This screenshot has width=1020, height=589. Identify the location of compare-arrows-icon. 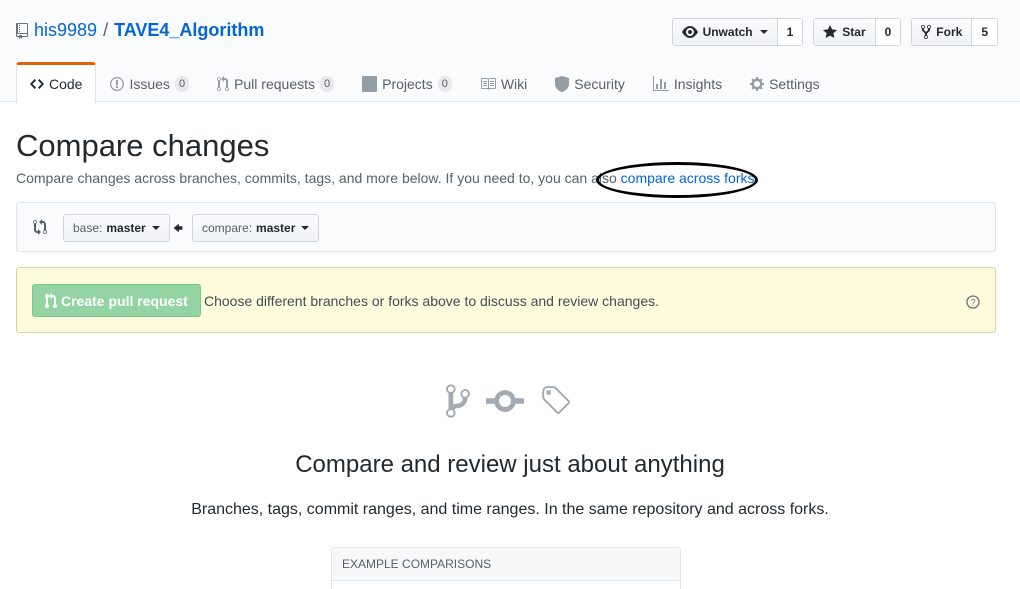
(40, 227).